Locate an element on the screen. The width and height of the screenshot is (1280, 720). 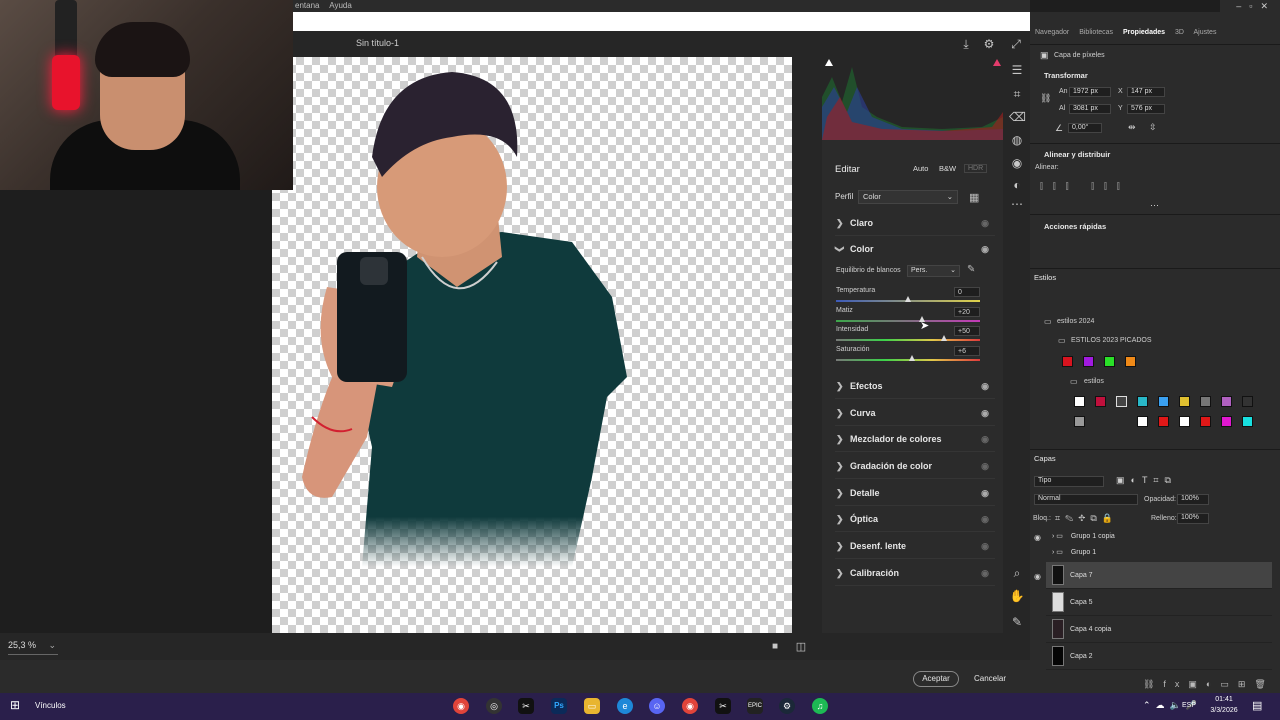
slider-temperatura: Temperatura 0 is located at coordinates (908, 294).